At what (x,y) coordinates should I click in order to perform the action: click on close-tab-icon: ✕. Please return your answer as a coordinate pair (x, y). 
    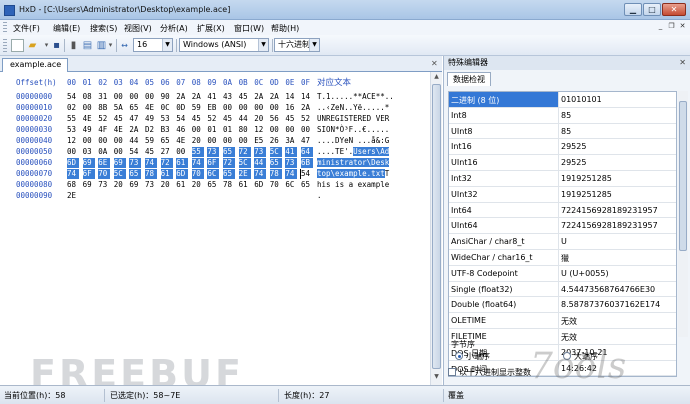
    Looking at the image, I should click on (434, 63).